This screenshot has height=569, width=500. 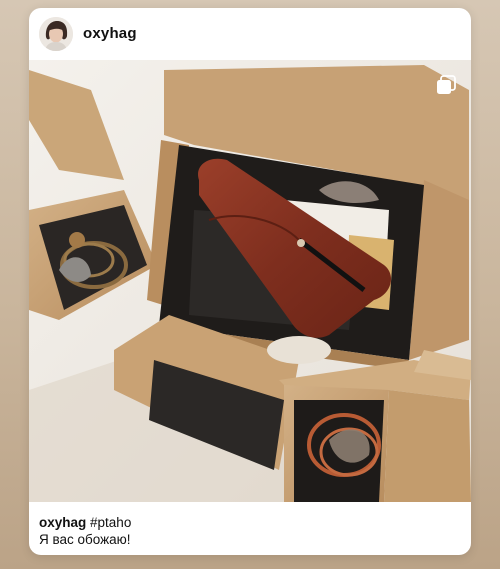 I want to click on caption-text: Я вас обожаю!, so click(x=85, y=539).